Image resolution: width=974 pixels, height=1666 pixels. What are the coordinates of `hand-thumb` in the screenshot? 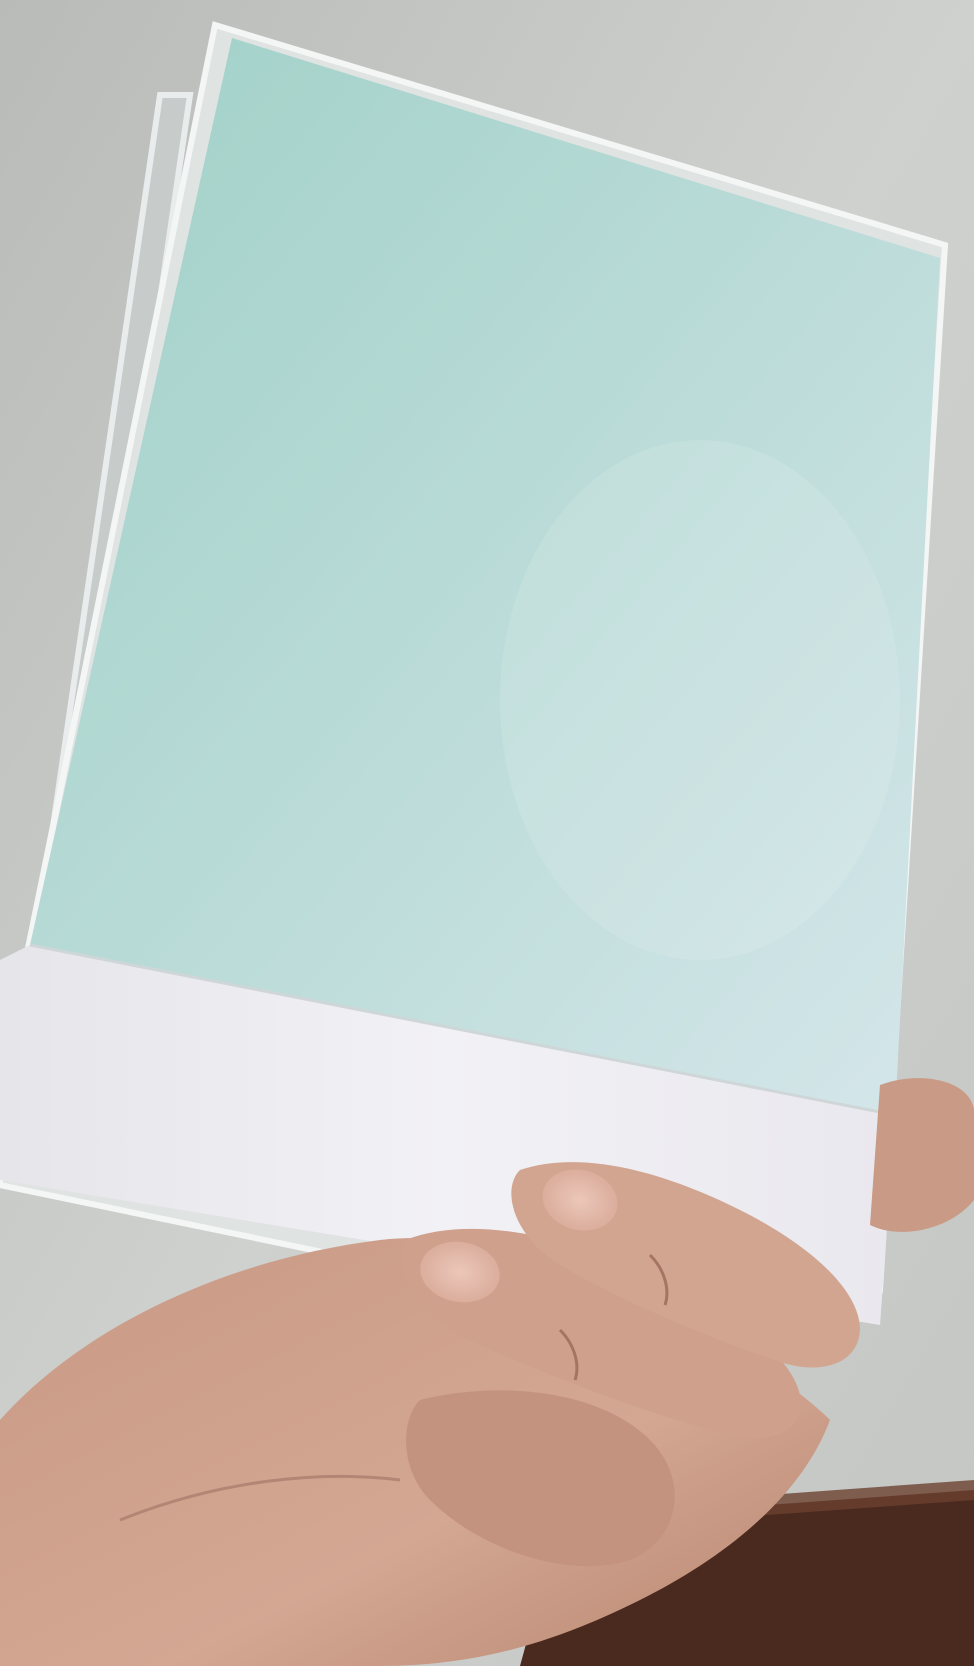 It's located at (922, 1155).